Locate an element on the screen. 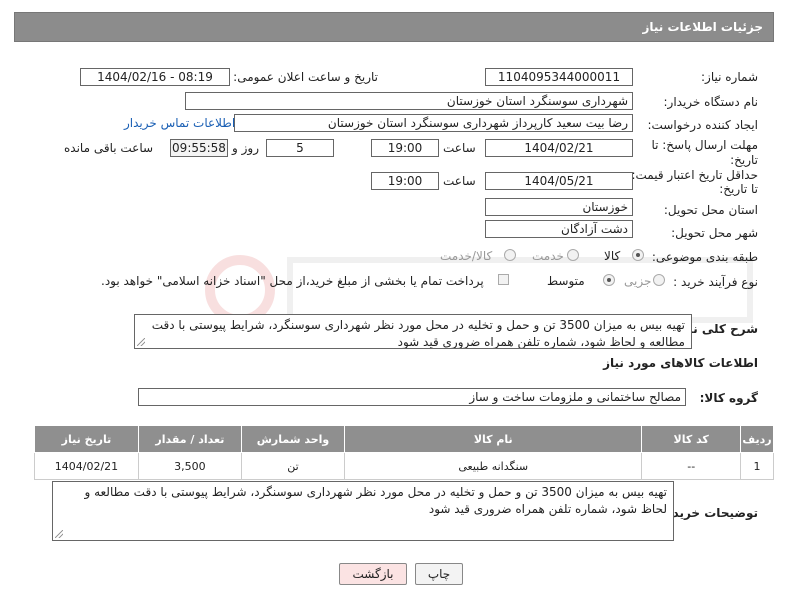 This screenshot has height=598, width=788. need-number-label: شماره نیاز: is located at coordinates (729, 77).